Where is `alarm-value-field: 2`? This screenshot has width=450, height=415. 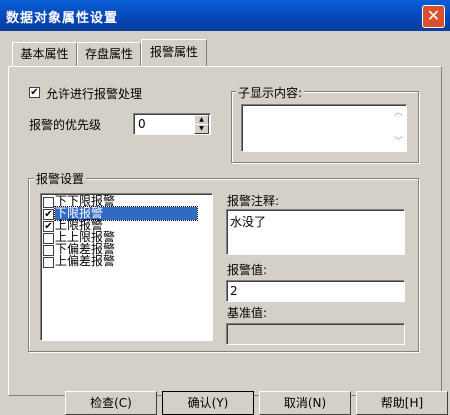
alarm-value-field: 2 is located at coordinates (315, 291).